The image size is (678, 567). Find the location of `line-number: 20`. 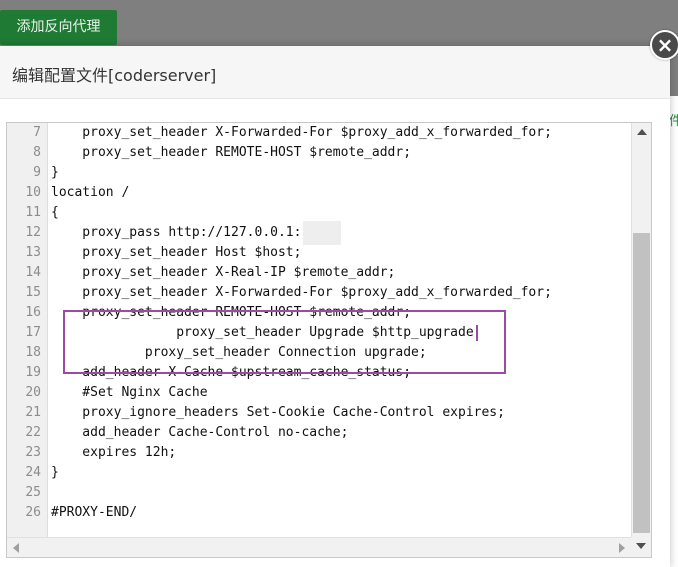

line-number: 20 is located at coordinates (33, 392).